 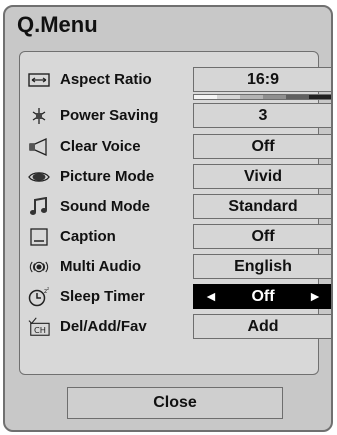 I want to click on menu-title: Q.Menu, so click(x=57, y=24).